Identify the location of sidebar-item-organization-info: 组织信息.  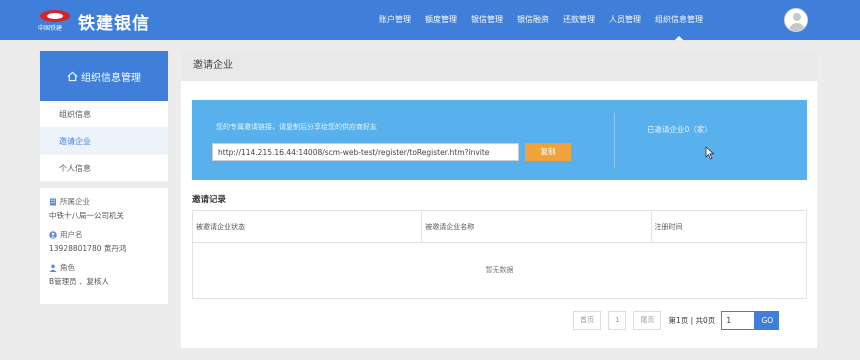
(104, 114).